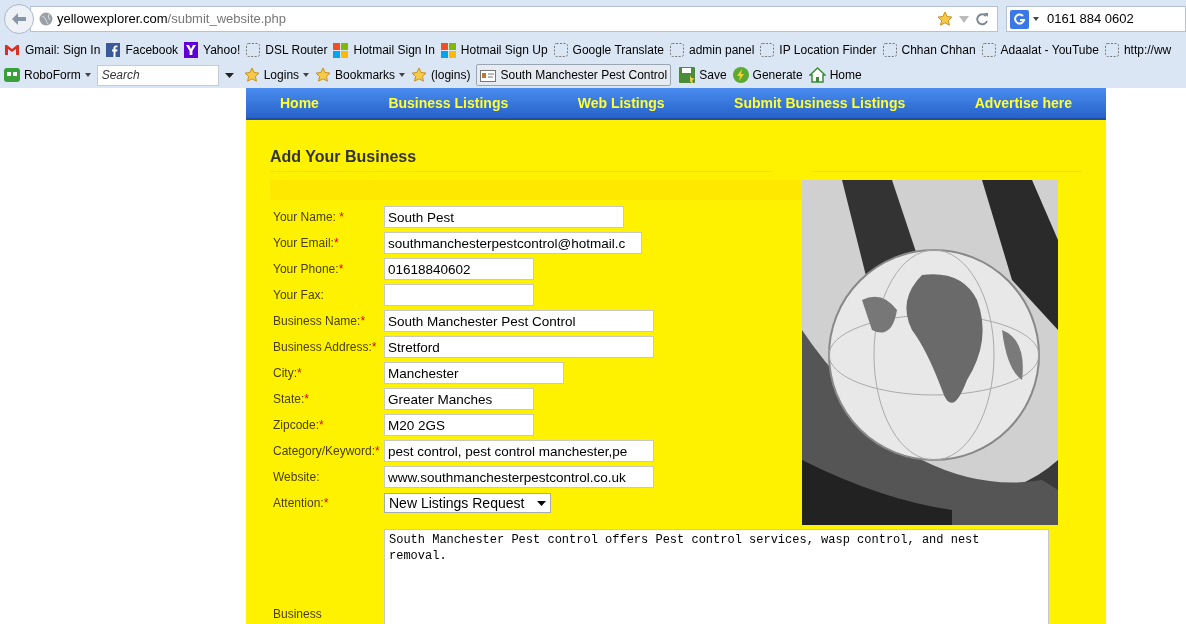  What do you see at coordinates (608, 50) in the screenshot?
I see `bookmark-link: Google Translate` at bounding box center [608, 50].